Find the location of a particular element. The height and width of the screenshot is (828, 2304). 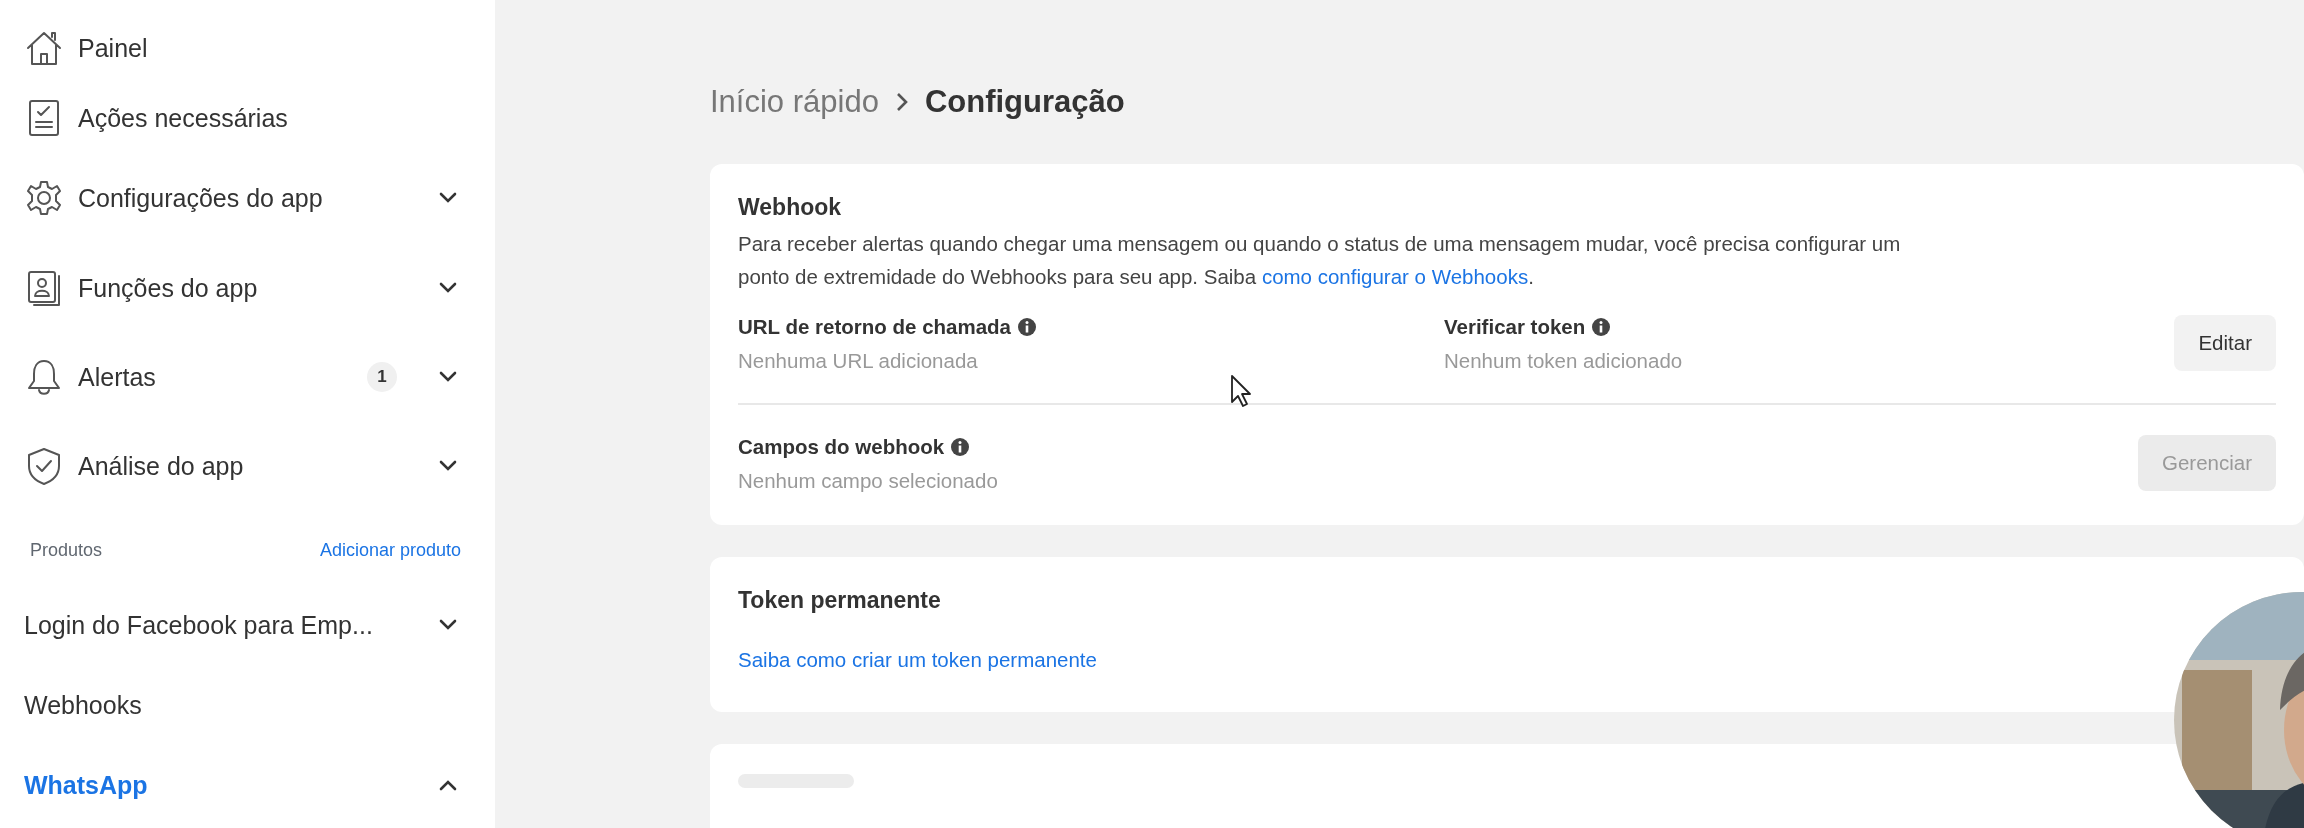

card-title: Webhook is located at coordinates (790, 207).